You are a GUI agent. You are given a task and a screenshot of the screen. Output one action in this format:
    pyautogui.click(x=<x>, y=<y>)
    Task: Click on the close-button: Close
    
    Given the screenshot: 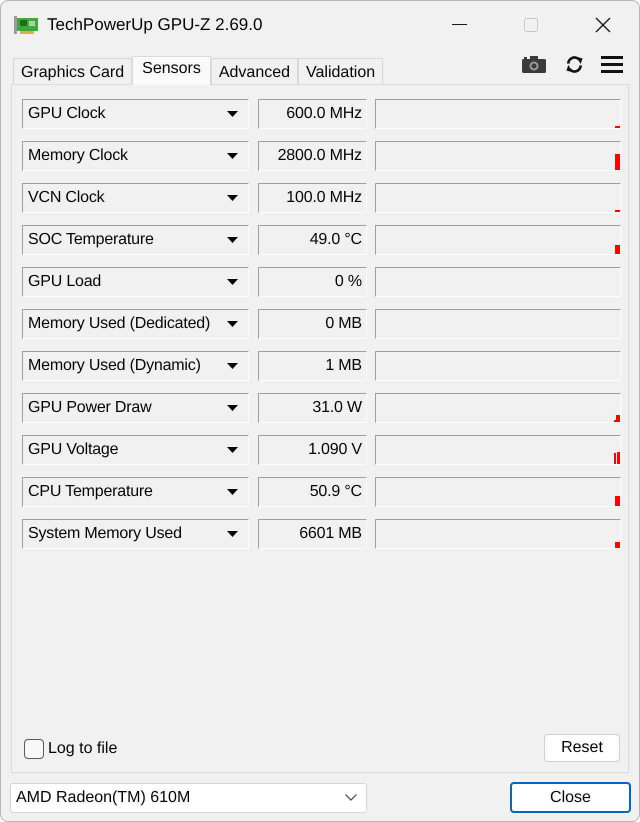 What is the action you would take?
    pyautogui.click(x=570, y=797)
    